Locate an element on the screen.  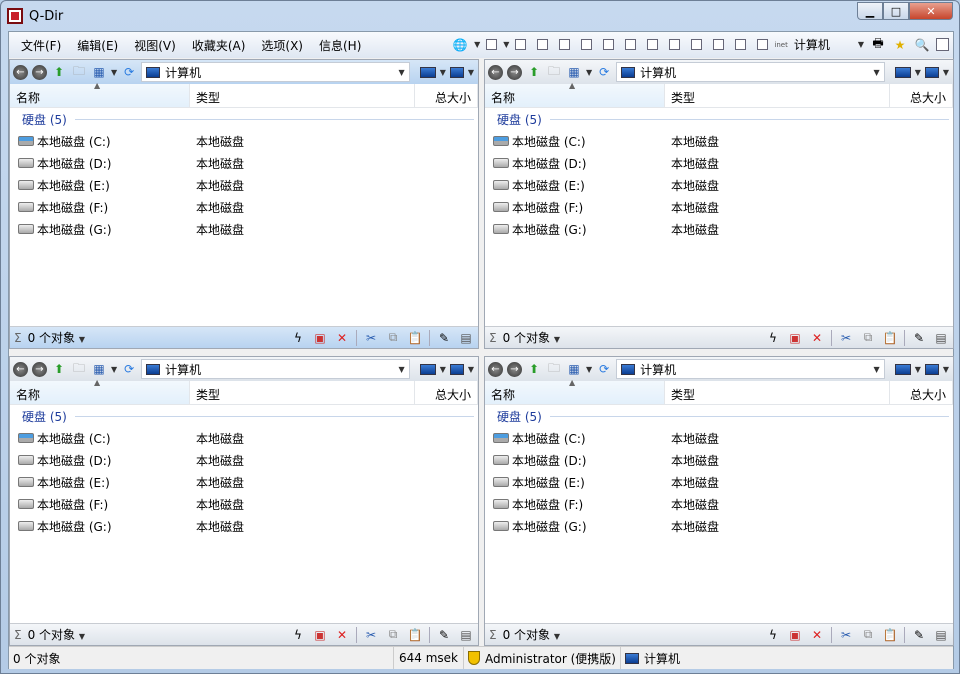
minimize-button: ▁ is located at coordinates (870, 11).